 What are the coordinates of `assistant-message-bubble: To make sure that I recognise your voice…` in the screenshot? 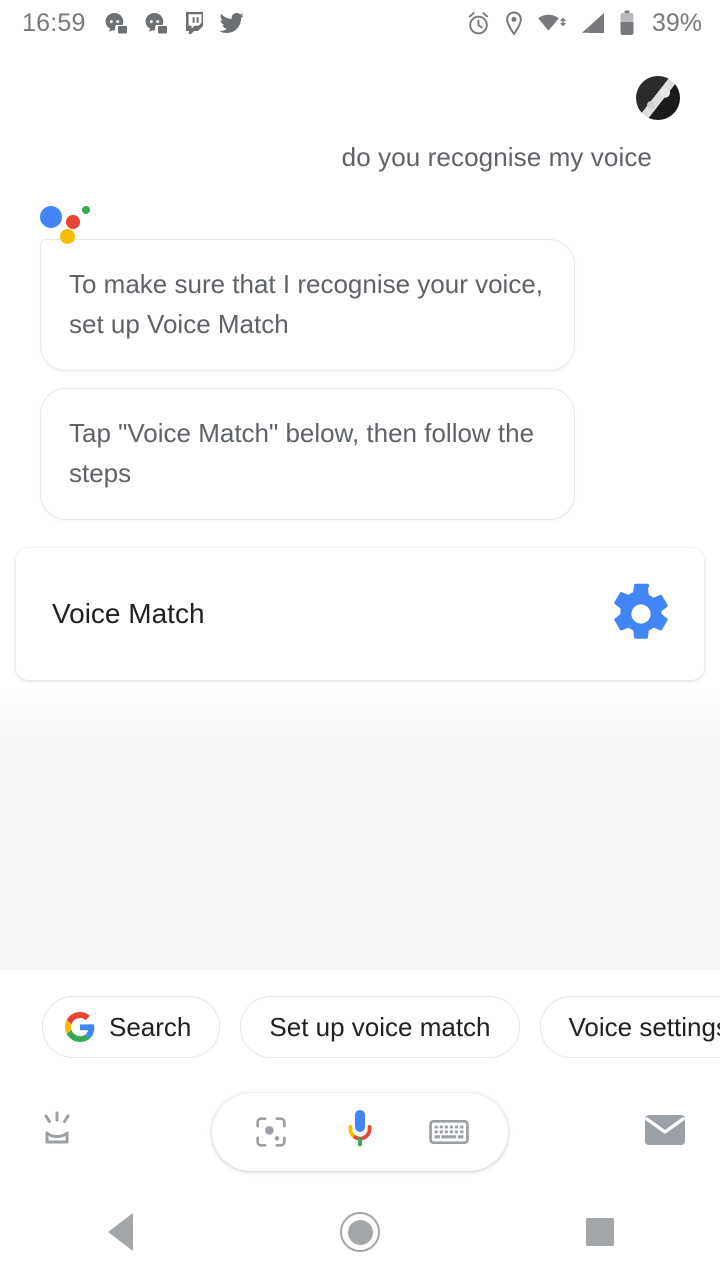 It's located at (307, 305).